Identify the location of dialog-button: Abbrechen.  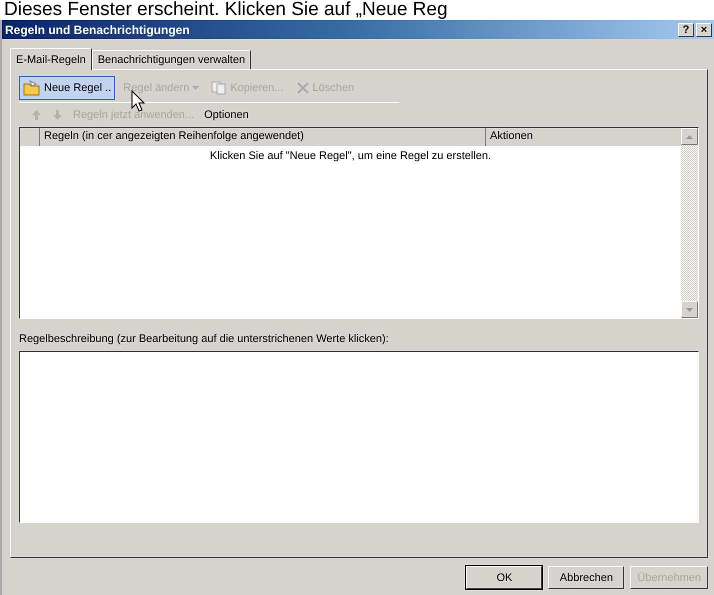
(586, 577).